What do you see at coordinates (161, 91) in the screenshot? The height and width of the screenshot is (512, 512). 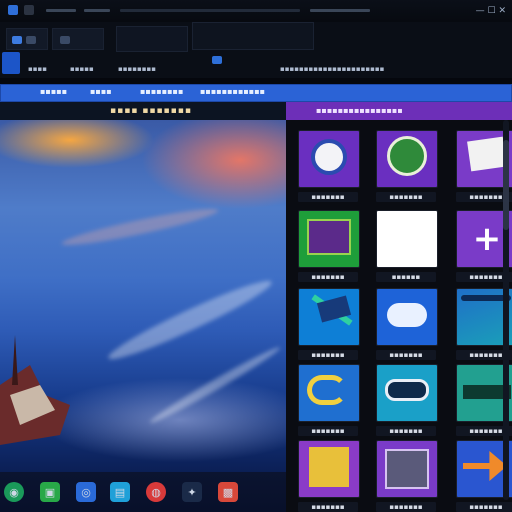 I see `breadcrumb-item: ▪▪▪▪▪▪▪▪` at bounding box center [161, 91].